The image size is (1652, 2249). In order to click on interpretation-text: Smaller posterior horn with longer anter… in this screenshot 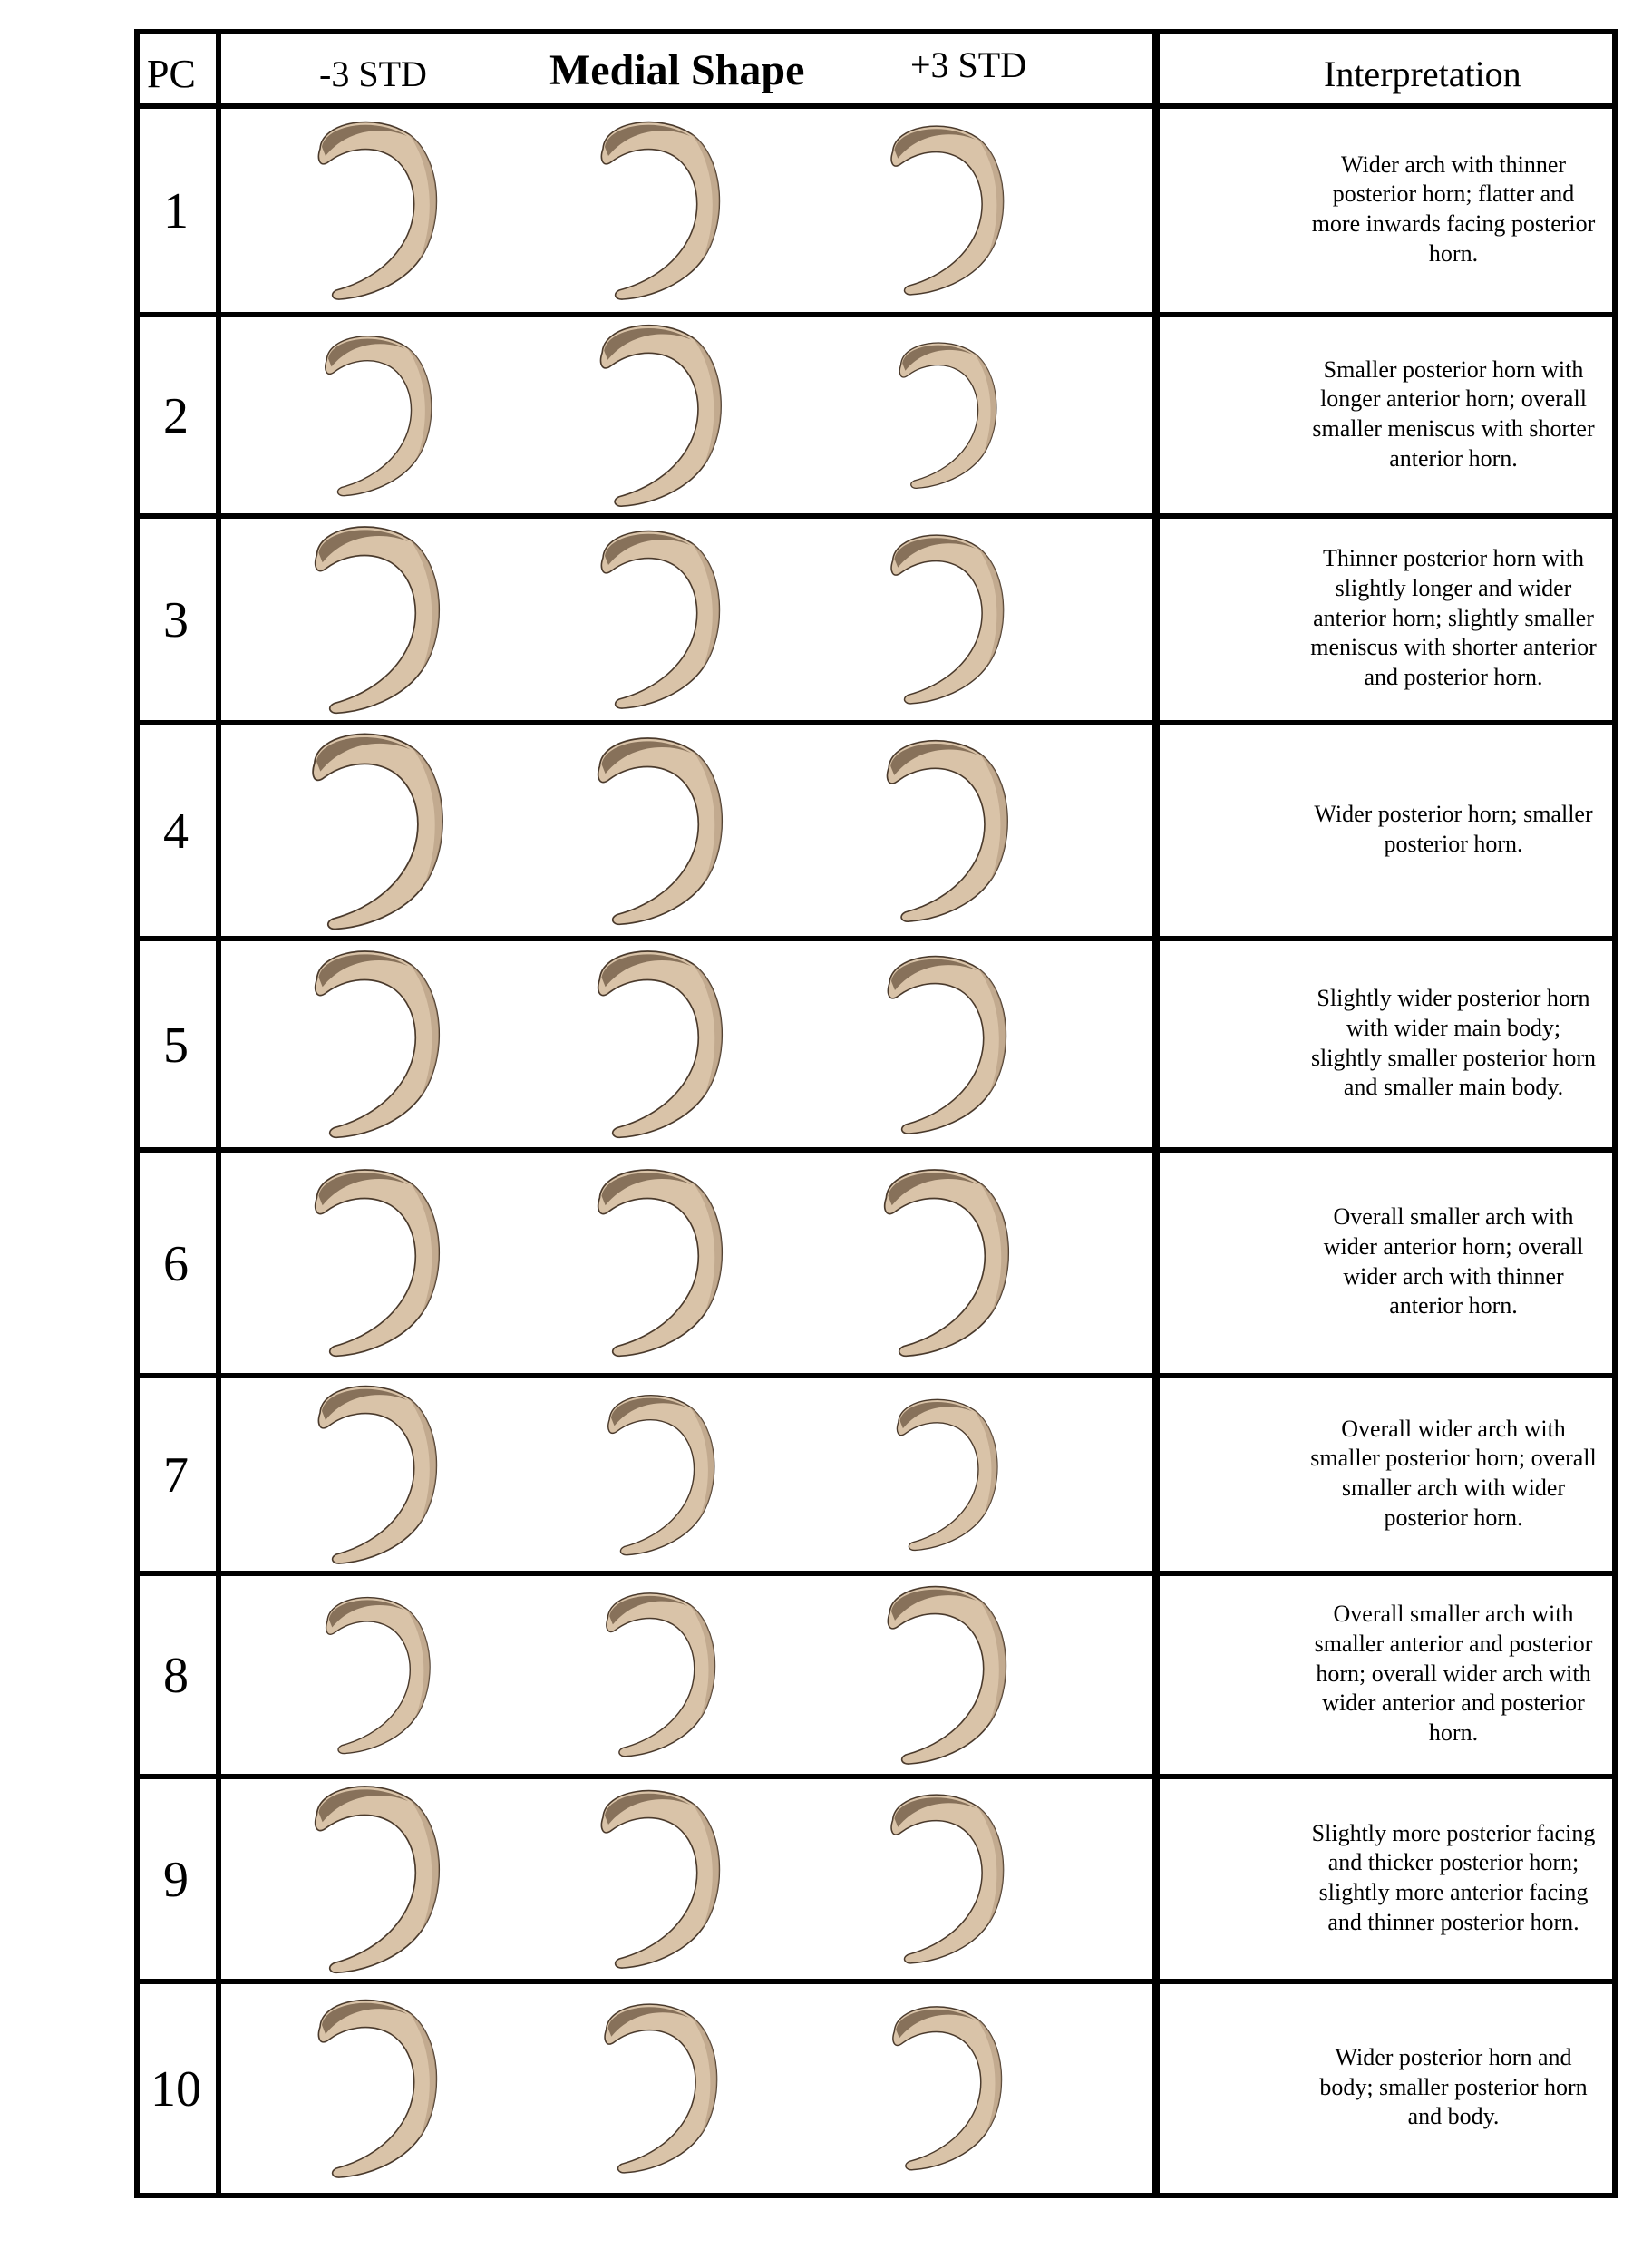, I will do `click(1453, 413)`.